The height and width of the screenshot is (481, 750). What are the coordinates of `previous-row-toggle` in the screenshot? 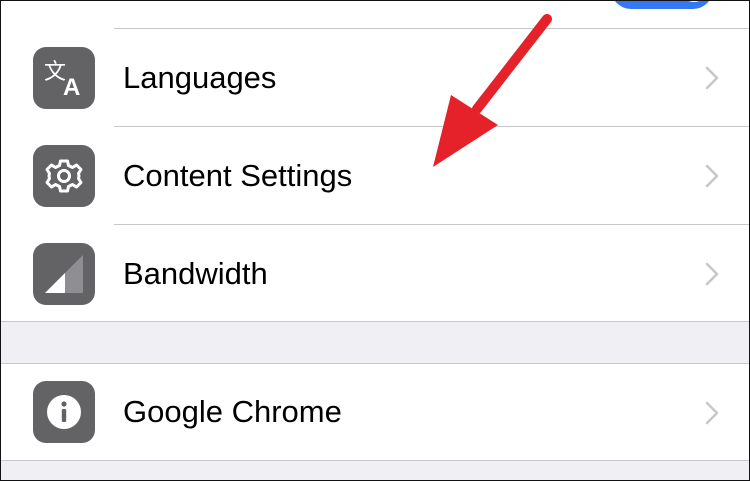 It's located at (662, 5).